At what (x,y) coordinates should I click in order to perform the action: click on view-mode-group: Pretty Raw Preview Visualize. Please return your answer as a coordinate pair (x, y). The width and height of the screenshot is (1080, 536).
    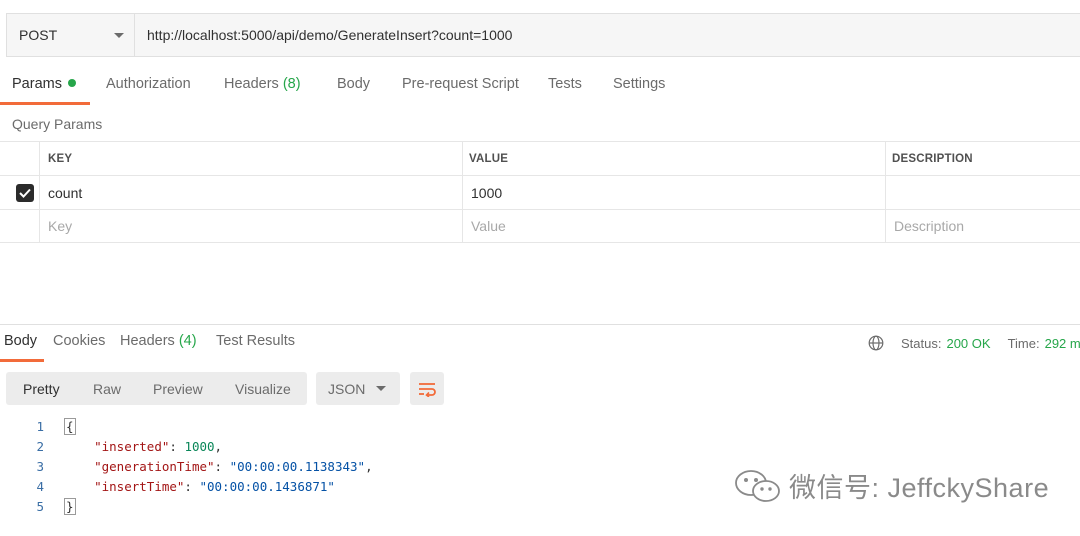
    Looking at the image, I should click on (156, 388).